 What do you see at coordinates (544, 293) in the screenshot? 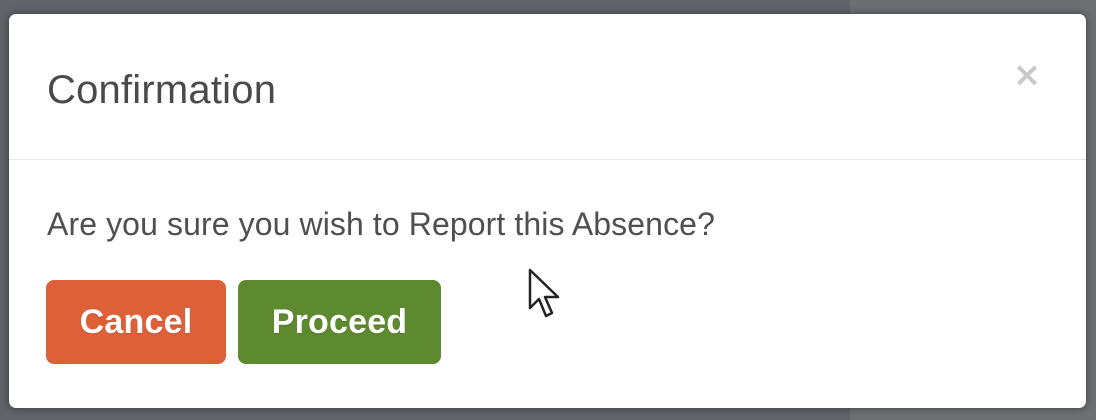
I see `mouse-pointer-icon` at bounding box center [544, 293].